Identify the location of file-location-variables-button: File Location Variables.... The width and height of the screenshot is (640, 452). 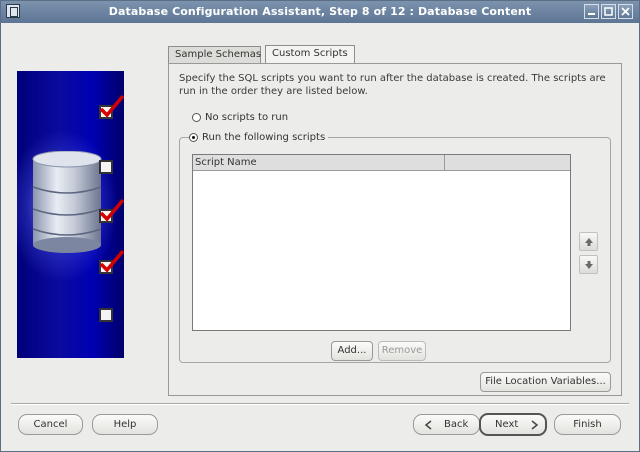
(545, 382).